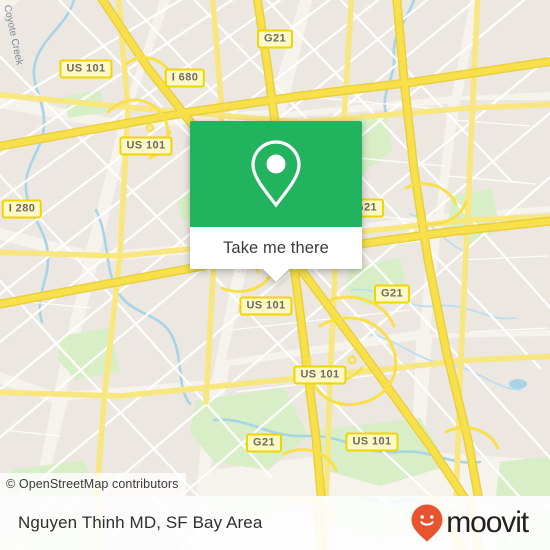  What do you see at coordinates (276, 247) in the screenshot?
I see `take-me-there-label: Take me there` at bounding box center [276, 247].